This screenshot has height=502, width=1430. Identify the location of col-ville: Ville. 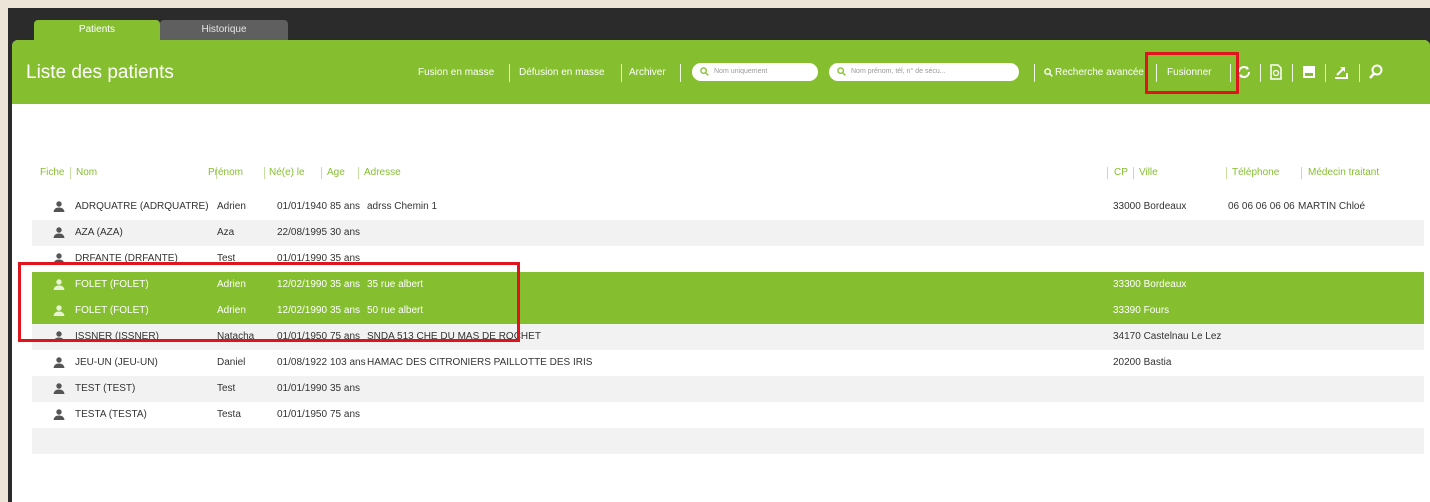
(1148, 172).